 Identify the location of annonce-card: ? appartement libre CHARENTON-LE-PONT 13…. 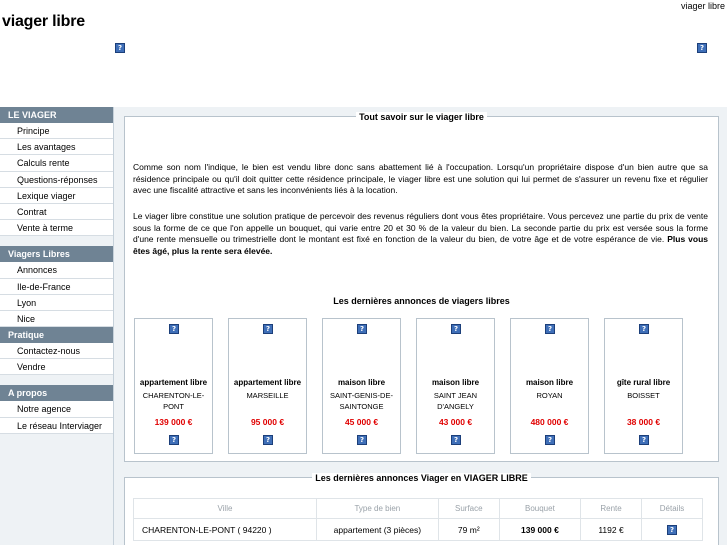
(173, 386).